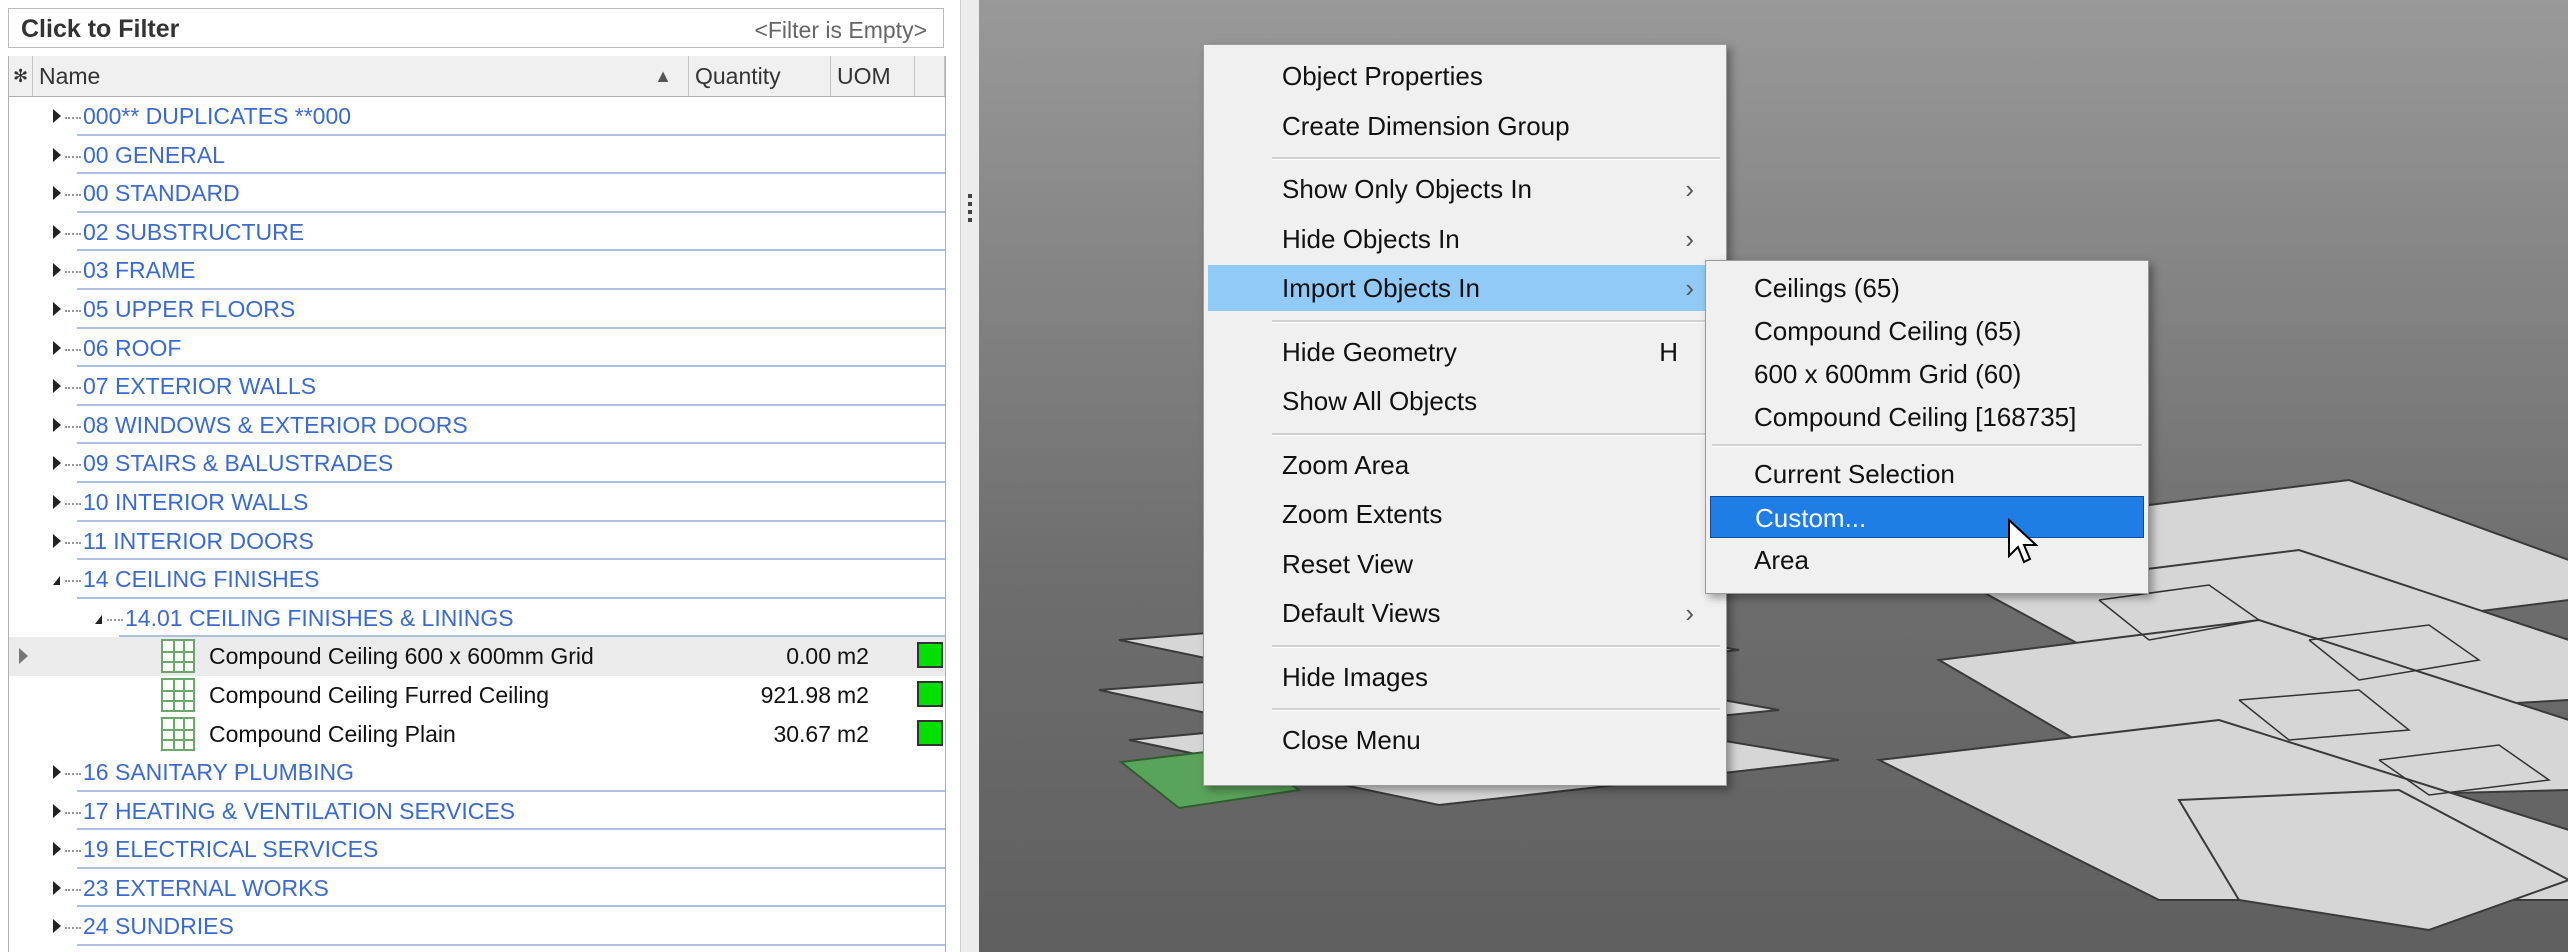 The height and width of the screenshot is (952, 2568). What do you see at coordinates (1465, 239) in the screenshot?
I see `menu-item-hide-objects-in: Hide Objects In ›` at bounding box center [1465, 239].